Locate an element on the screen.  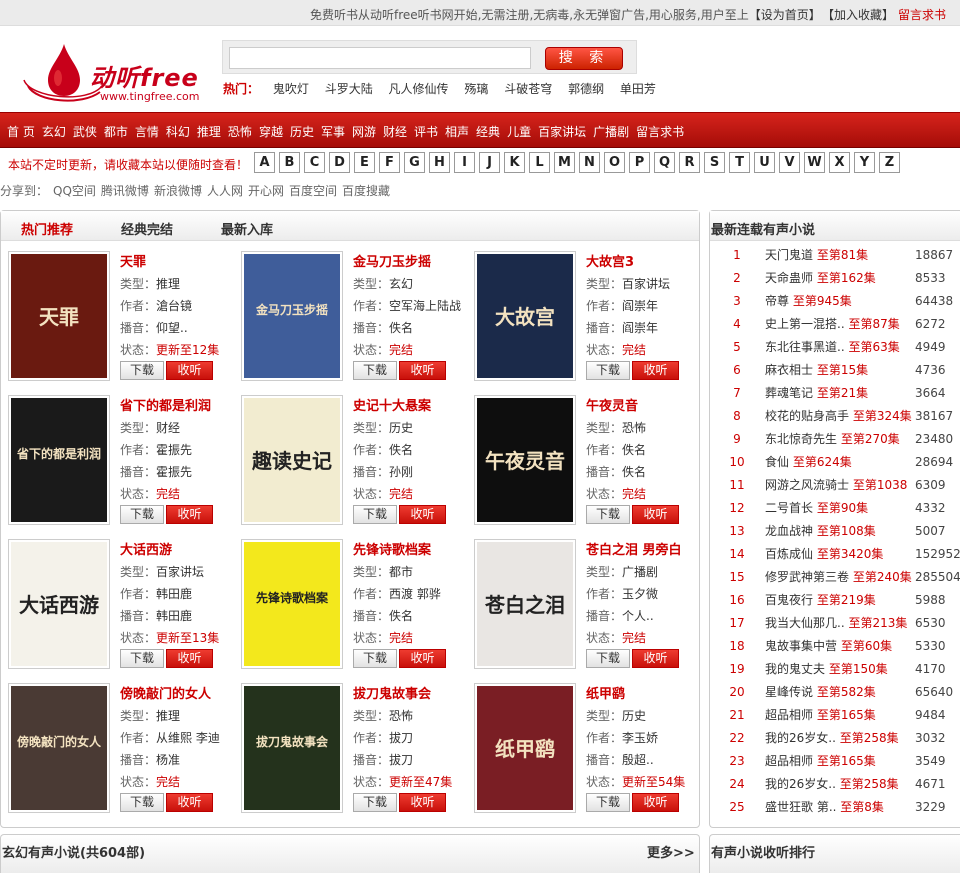
book-cover: 午夜灵音 is located at coordinates (525, 460).